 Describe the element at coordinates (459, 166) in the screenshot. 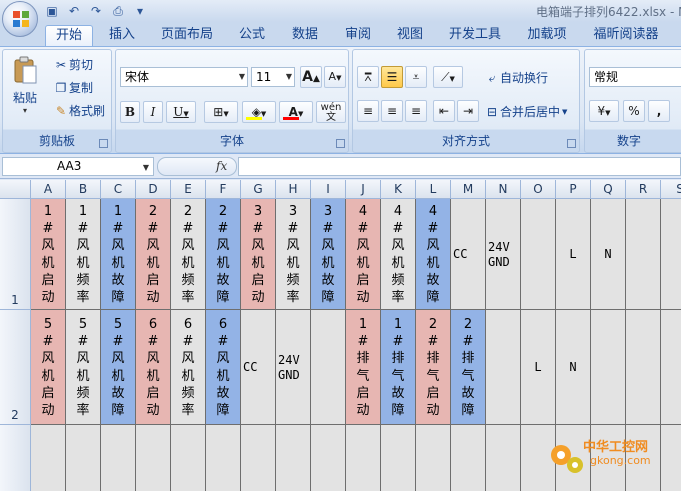

I see `formula-input` at that location.